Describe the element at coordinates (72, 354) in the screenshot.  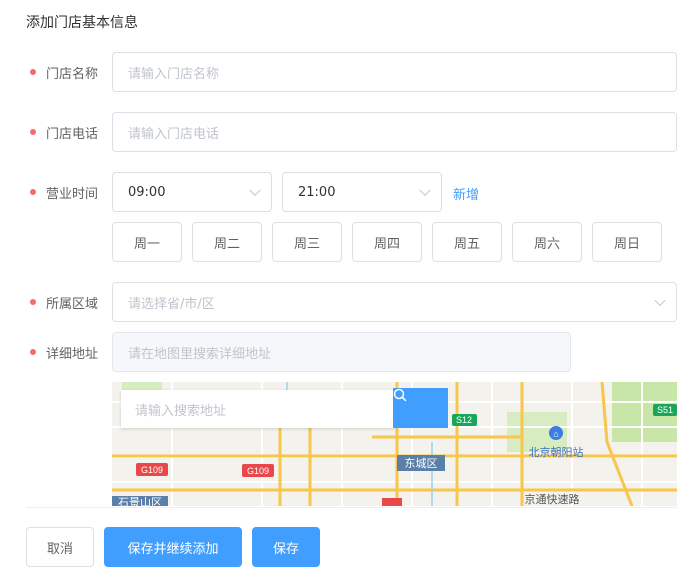
I see `address-label-text: 详细地址` at that location.